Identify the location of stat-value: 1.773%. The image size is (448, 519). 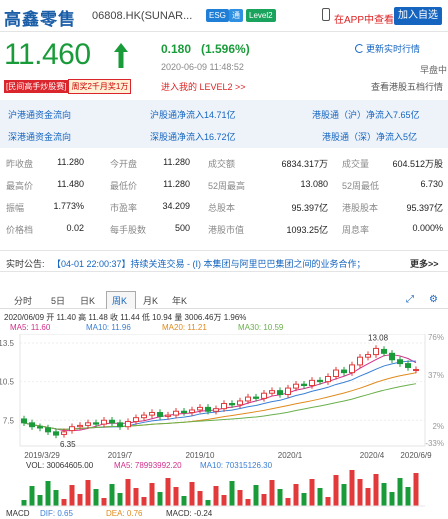
(68, 206).